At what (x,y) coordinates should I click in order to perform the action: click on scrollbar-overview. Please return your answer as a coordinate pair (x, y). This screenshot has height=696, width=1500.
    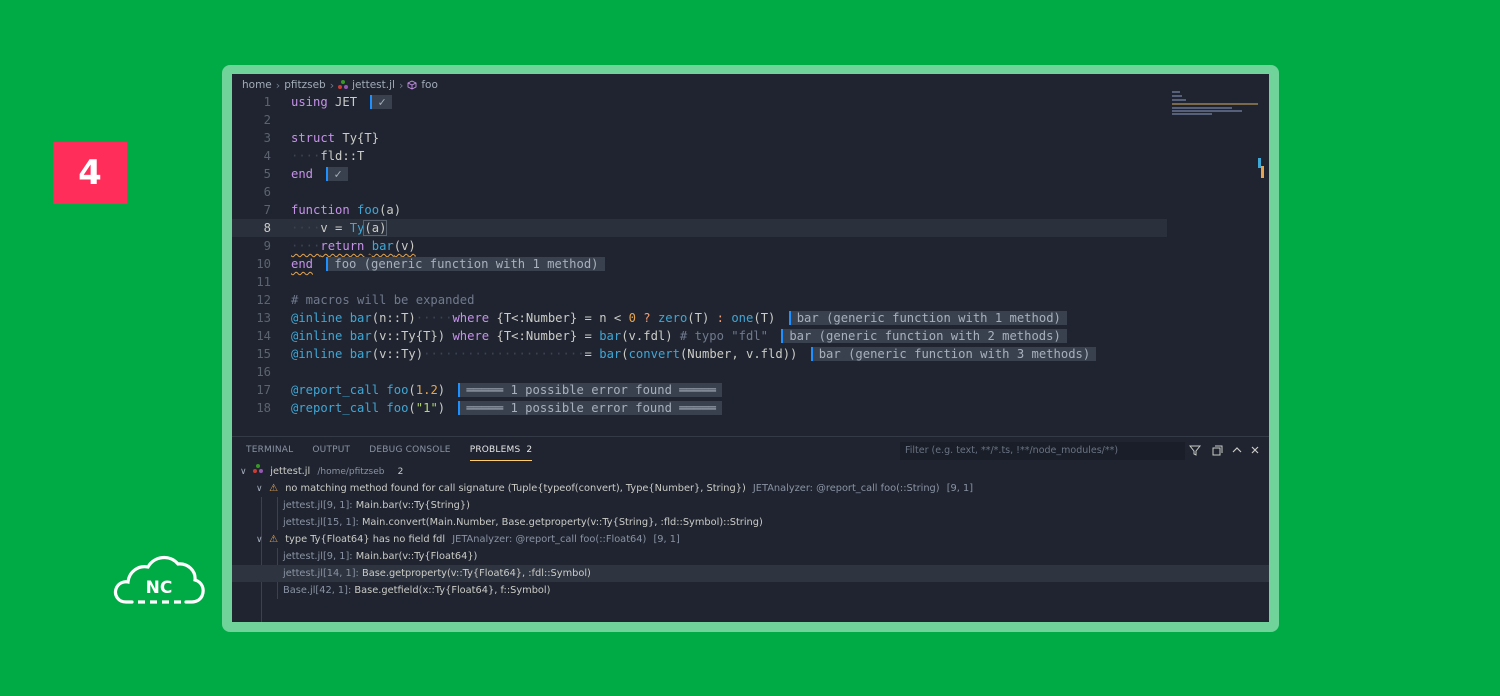
    Looking at the image, I should click on (1261, 169).